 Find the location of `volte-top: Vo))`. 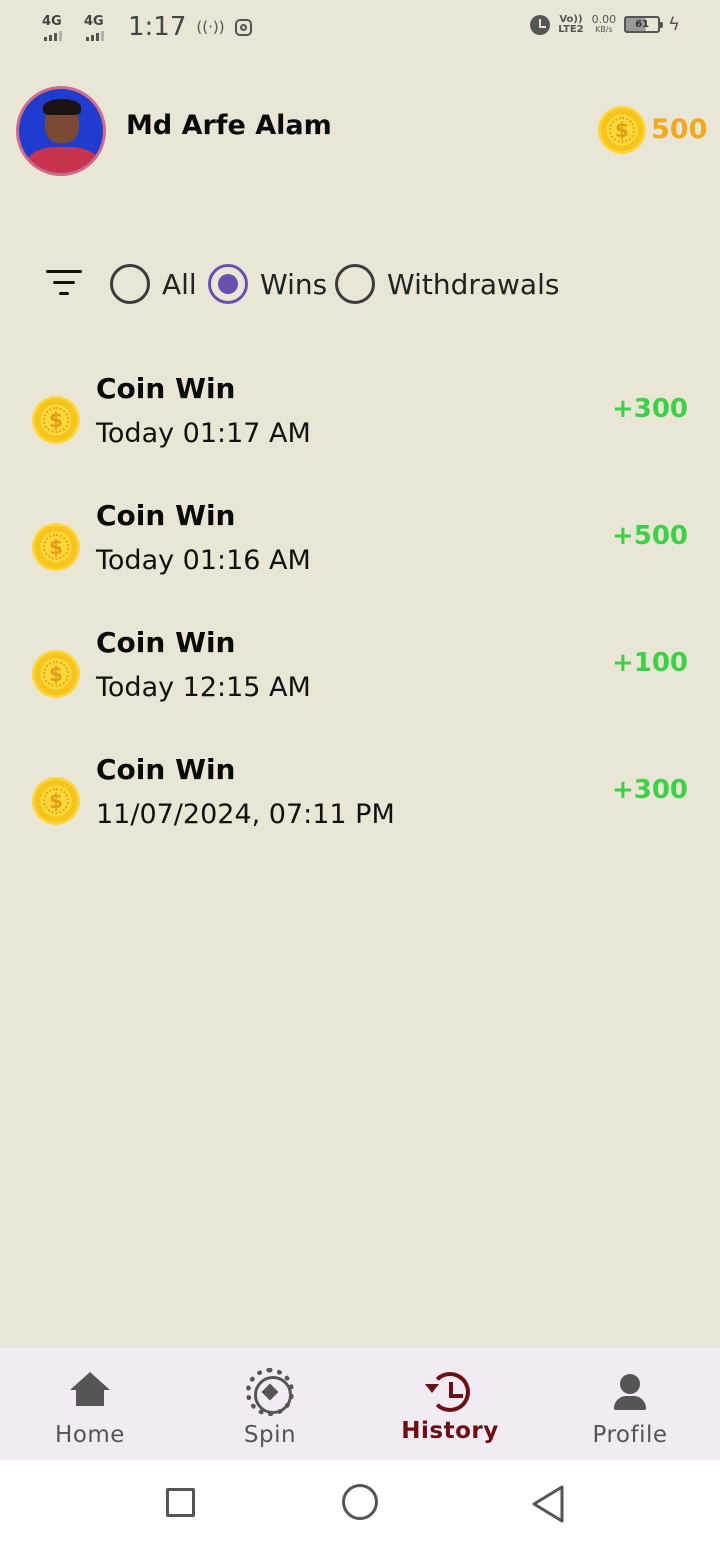

volte-top: Vo)) is located at coordinates (571, 19).